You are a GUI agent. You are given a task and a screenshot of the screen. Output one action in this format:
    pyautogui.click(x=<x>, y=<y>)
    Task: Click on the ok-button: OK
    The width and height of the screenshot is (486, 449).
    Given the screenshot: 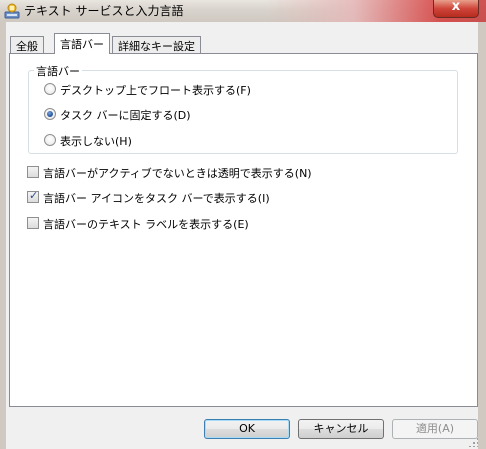 What is the action you would take?
    pyautogui.click(x=247, y=429)
    